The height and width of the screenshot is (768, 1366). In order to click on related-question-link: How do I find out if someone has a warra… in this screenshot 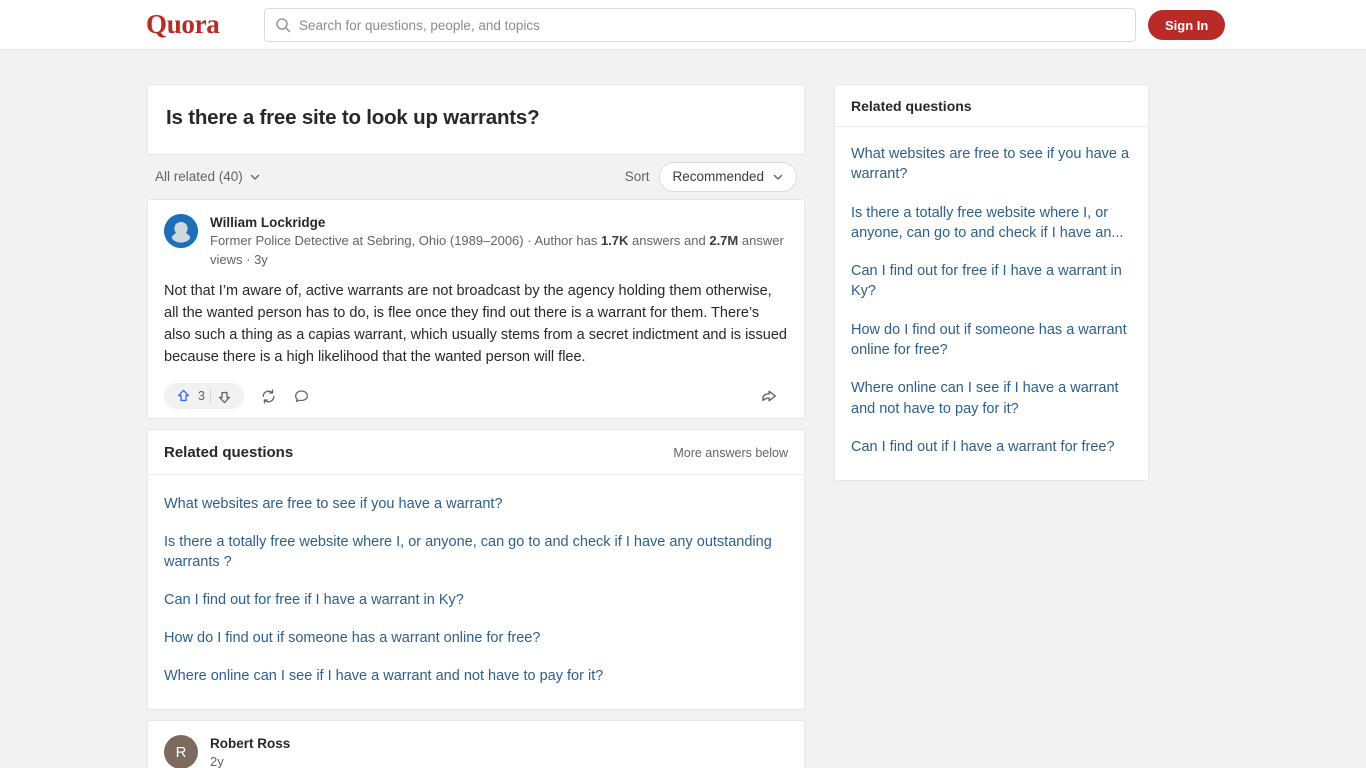, I will do `click(476, 638)`.